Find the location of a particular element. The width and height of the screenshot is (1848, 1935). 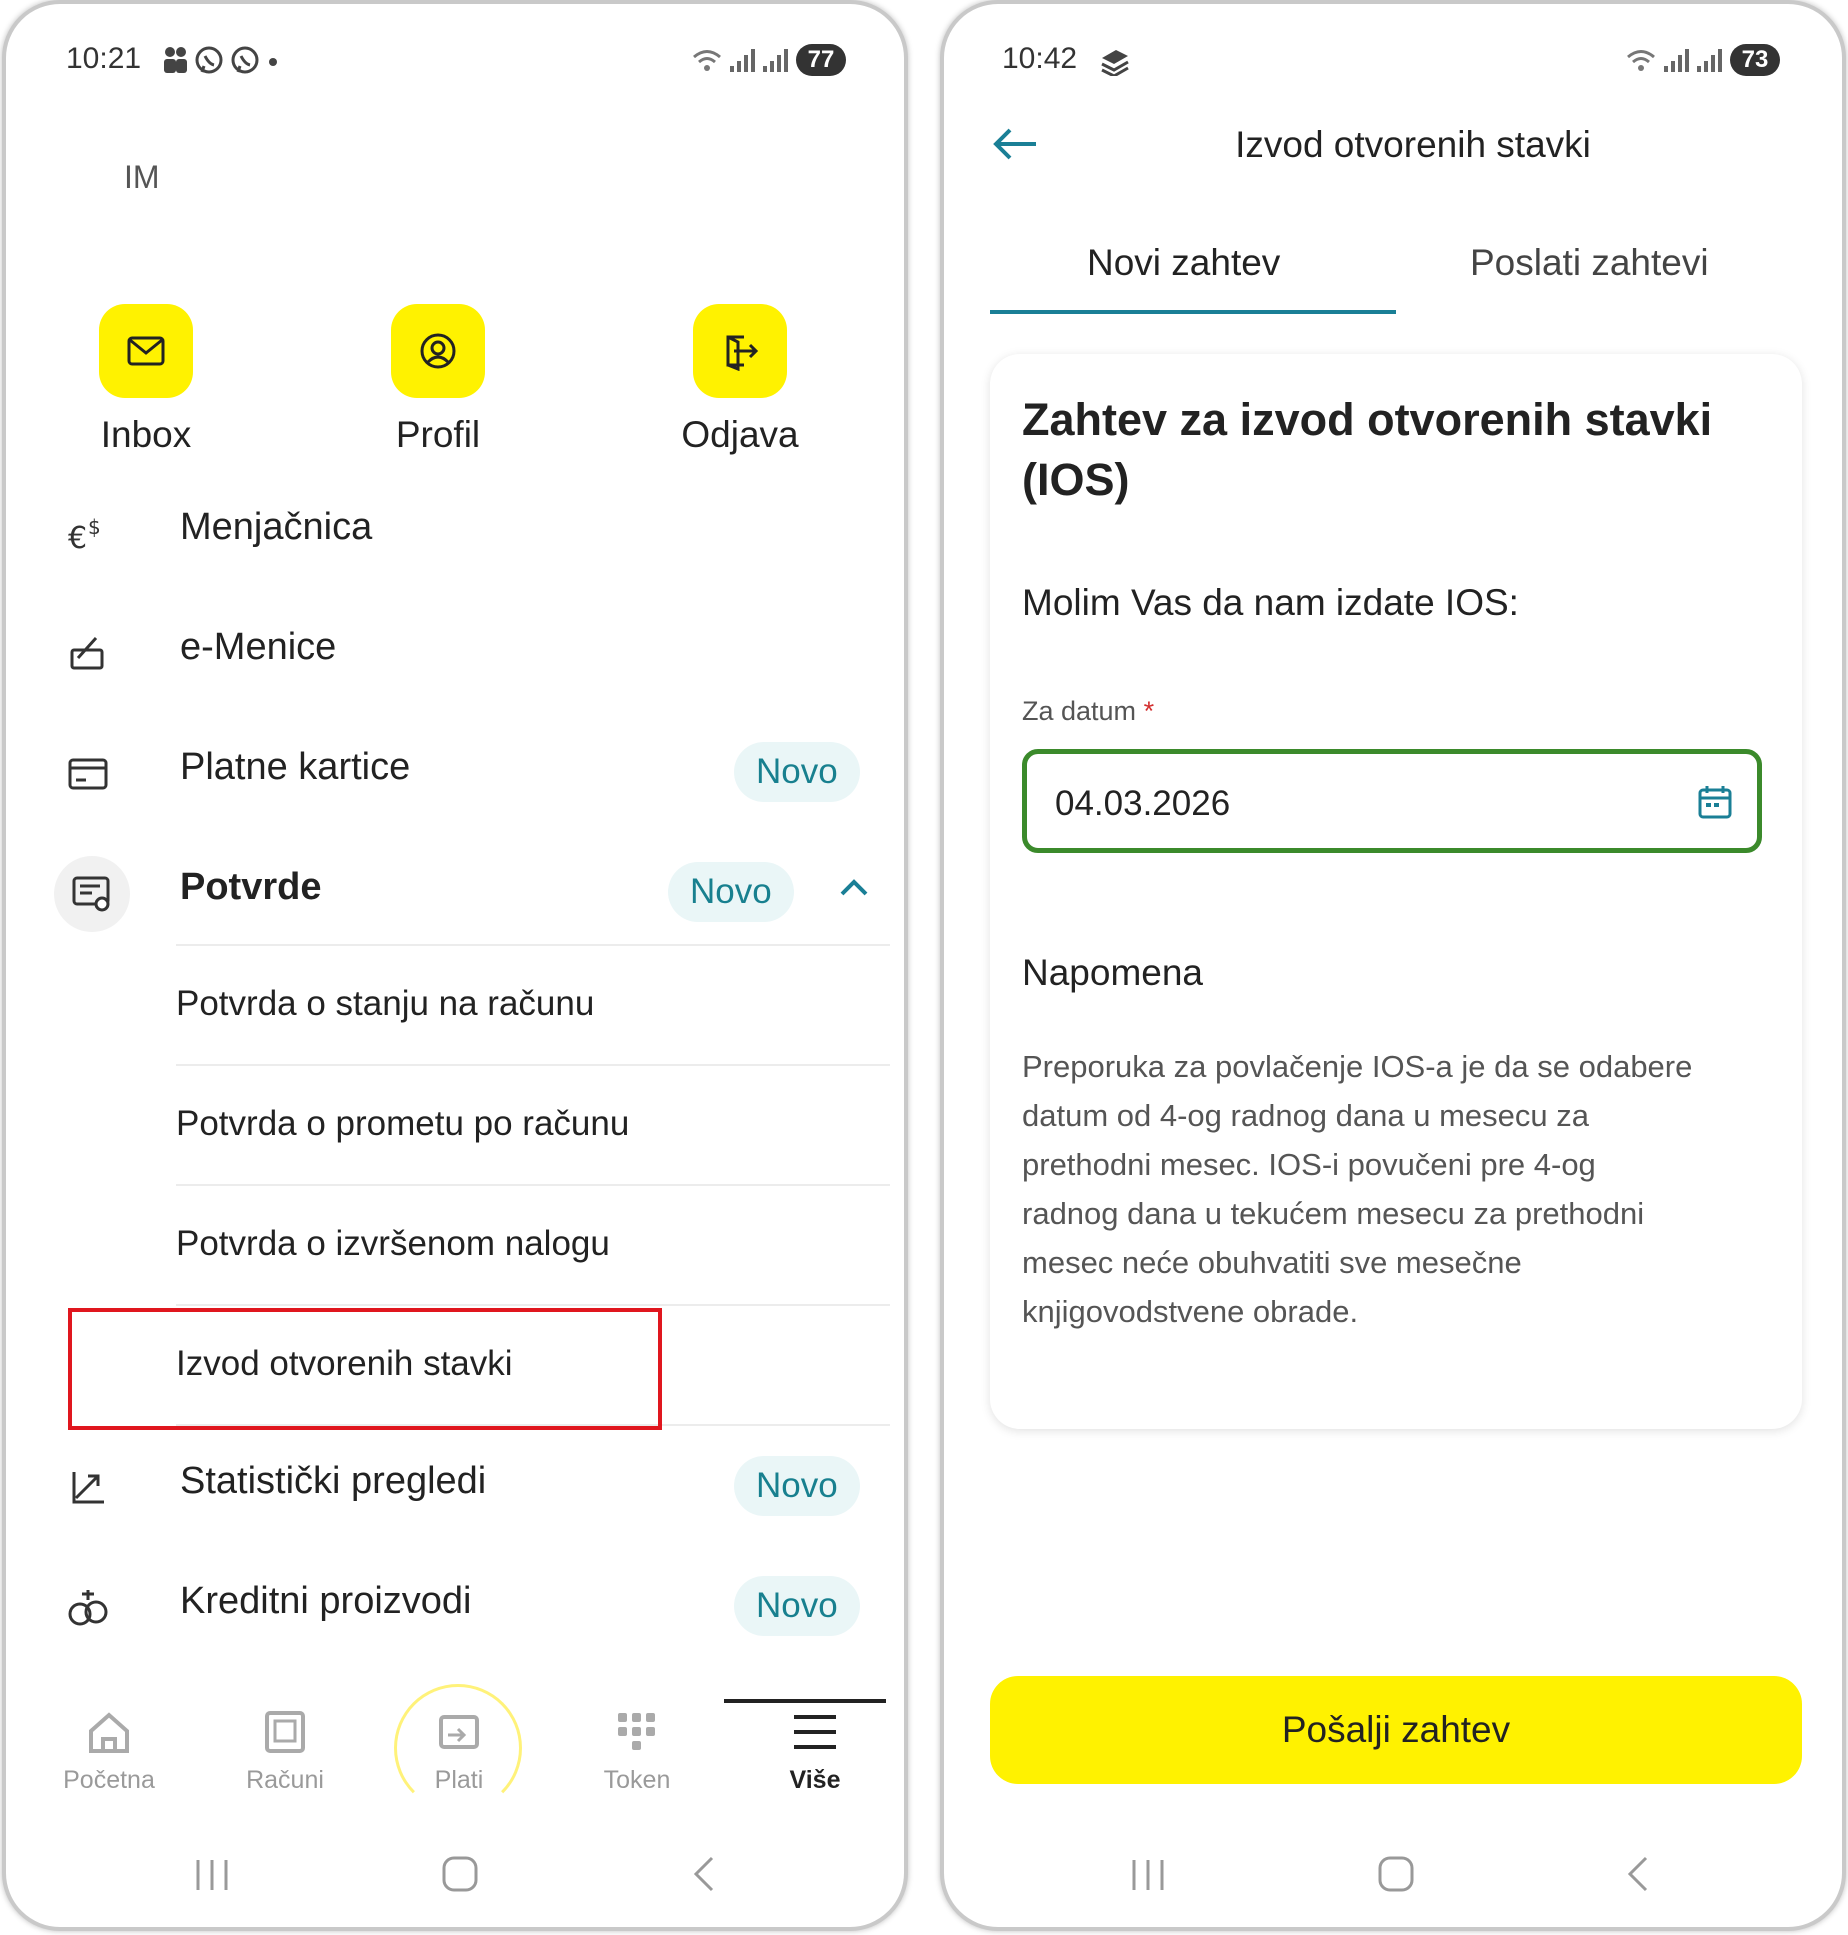

submenu-label: Potvrda o prometu po računu is located at coordinates (403, 1123).